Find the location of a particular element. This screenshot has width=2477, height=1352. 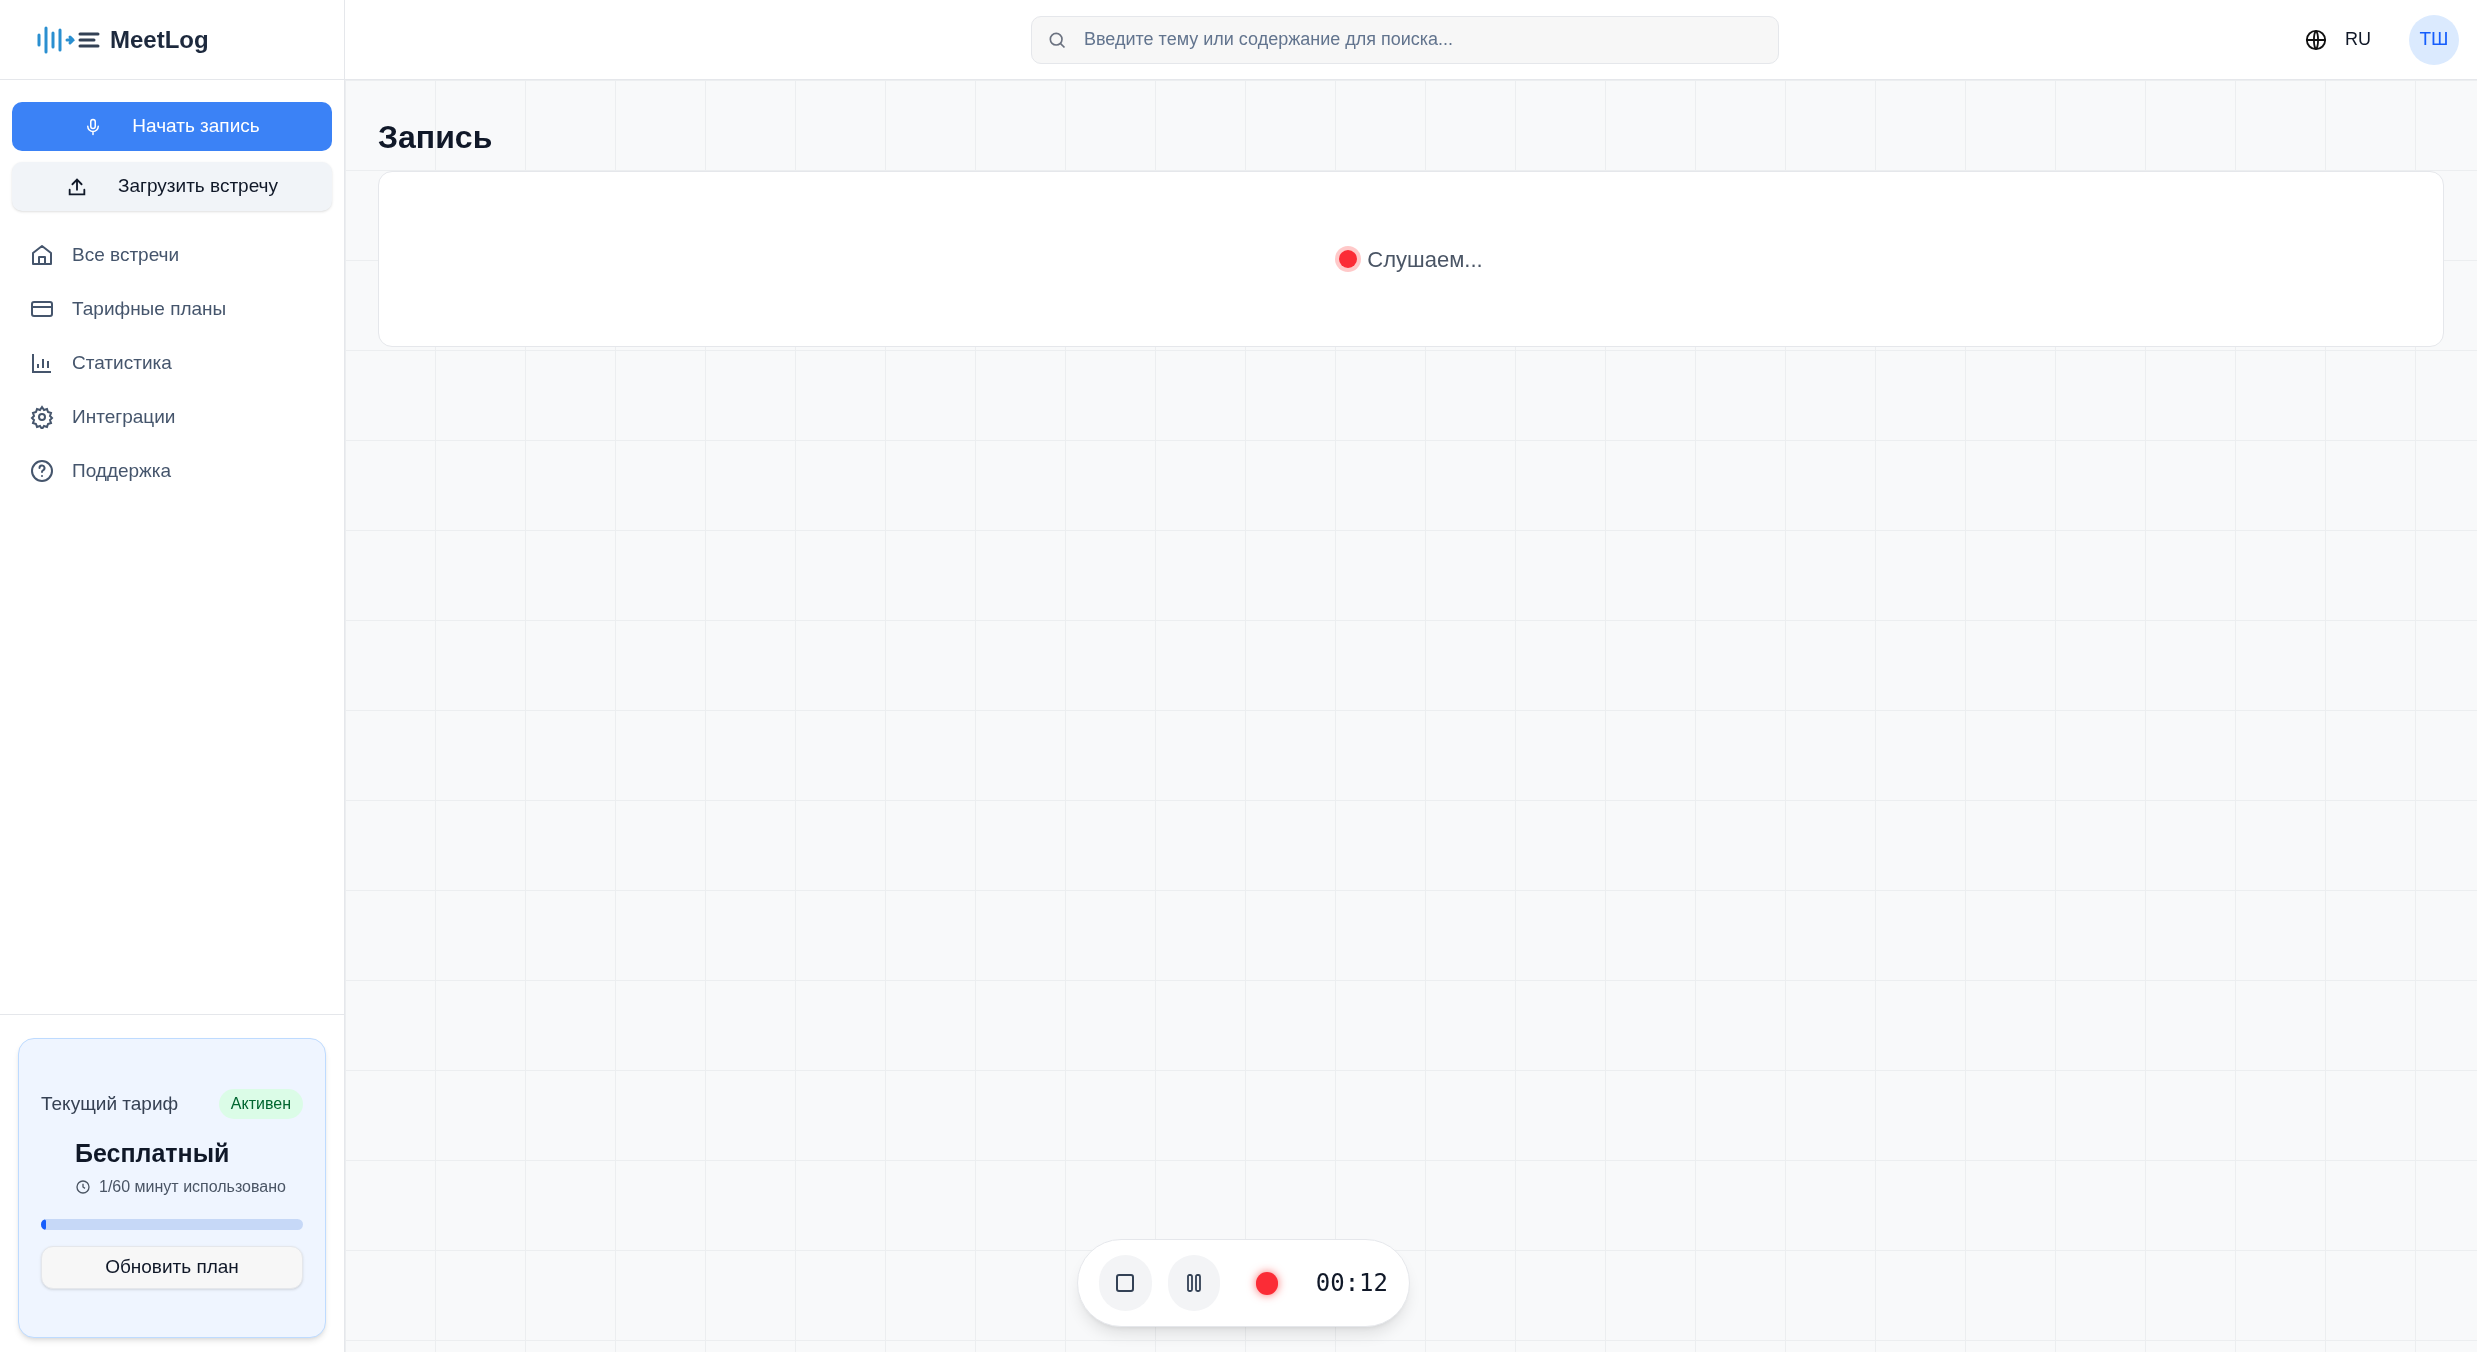

recording-timer: 00:12 is located at coordinates (1351, 1283).